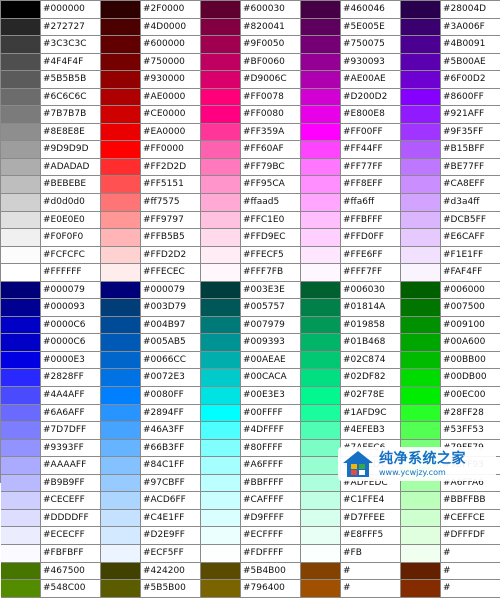 The height and width of the screenshot is (598, 500). I want to click on color-code-cell: #00BB00, so click(470, 360).